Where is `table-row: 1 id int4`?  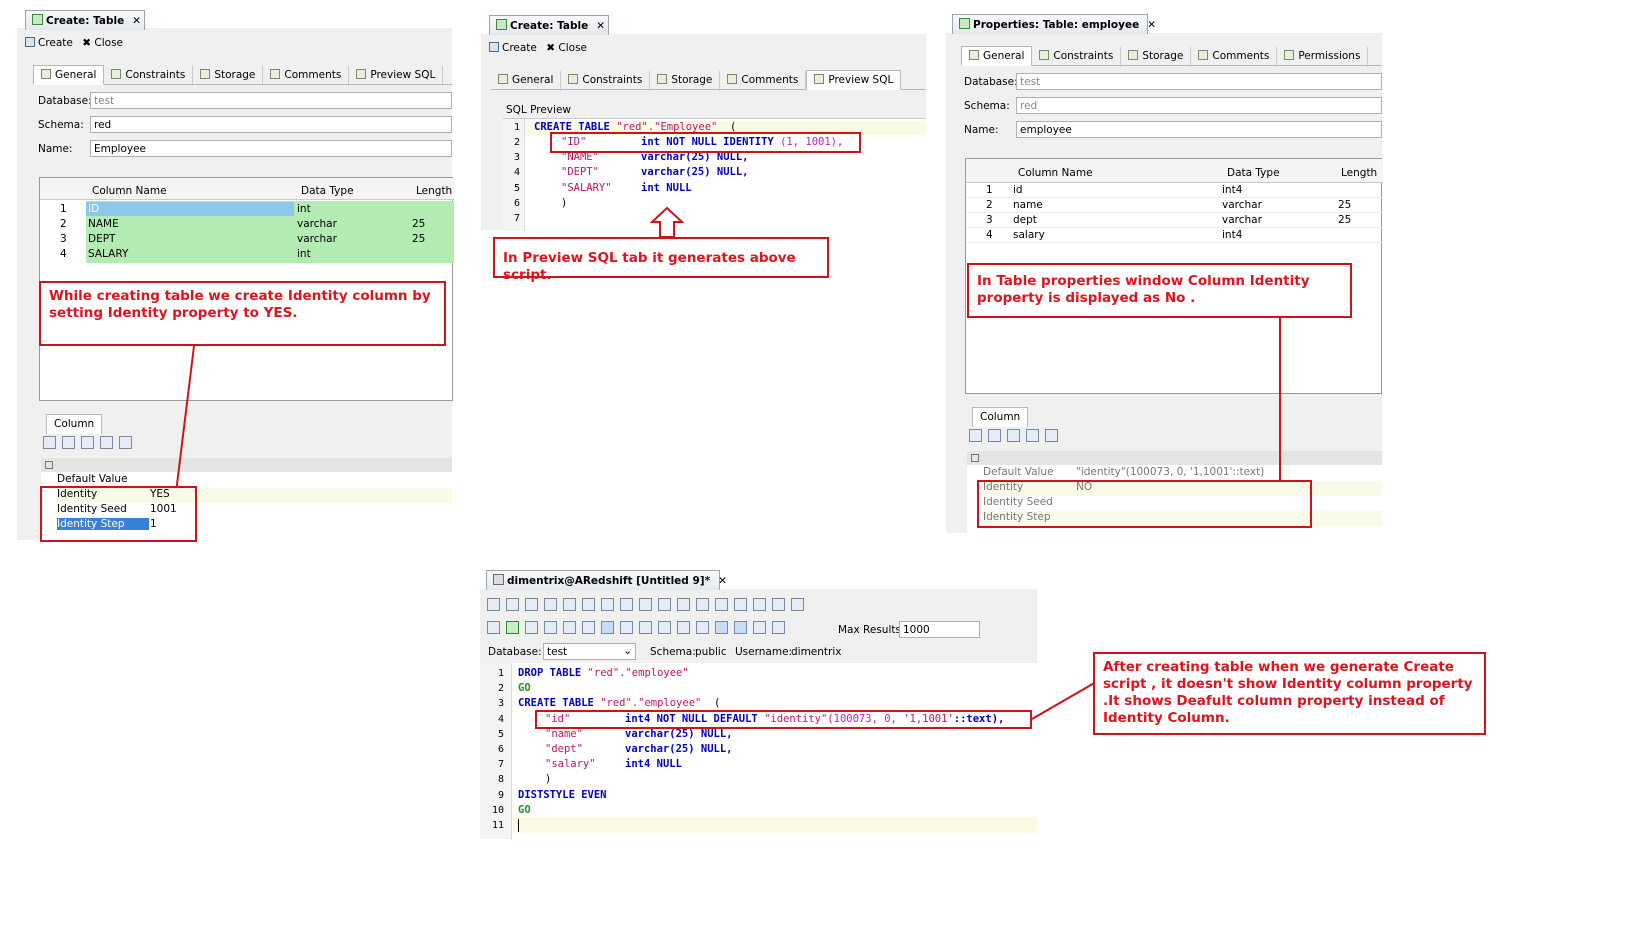 table-row: 1 id int4 is located at coordinates (1174, 190).